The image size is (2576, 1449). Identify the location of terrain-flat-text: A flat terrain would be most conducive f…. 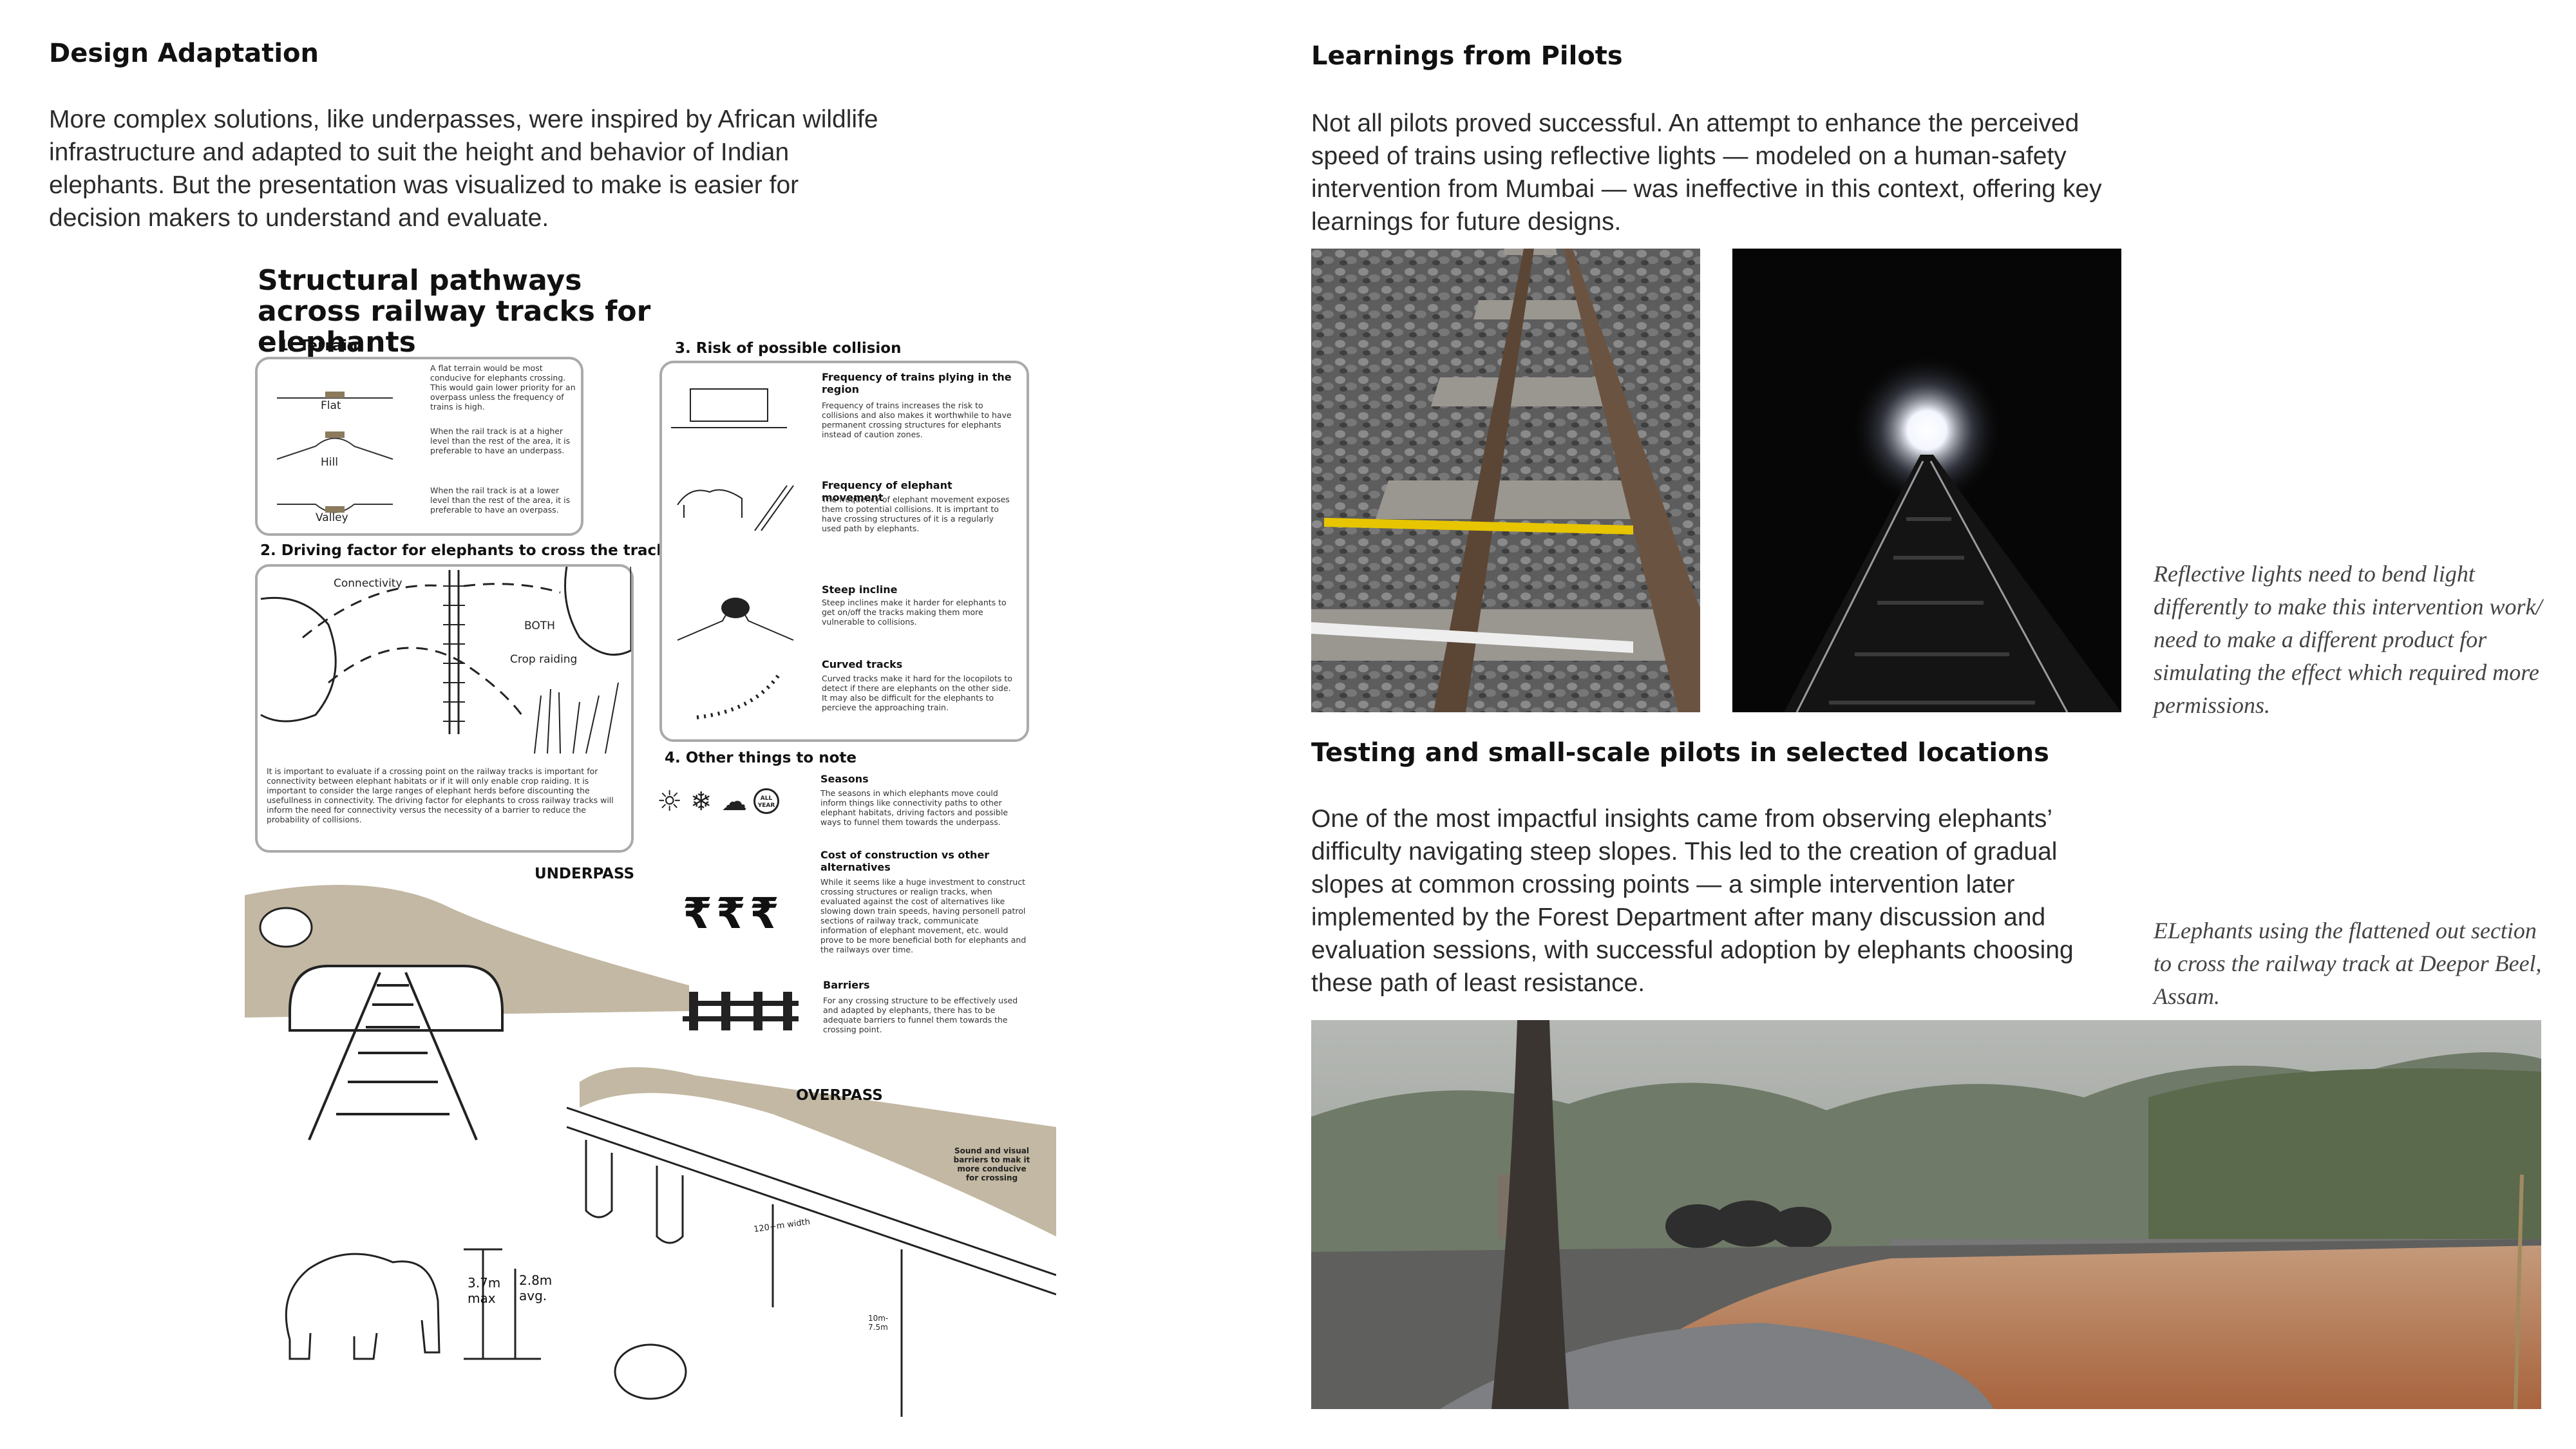
(503, 387).